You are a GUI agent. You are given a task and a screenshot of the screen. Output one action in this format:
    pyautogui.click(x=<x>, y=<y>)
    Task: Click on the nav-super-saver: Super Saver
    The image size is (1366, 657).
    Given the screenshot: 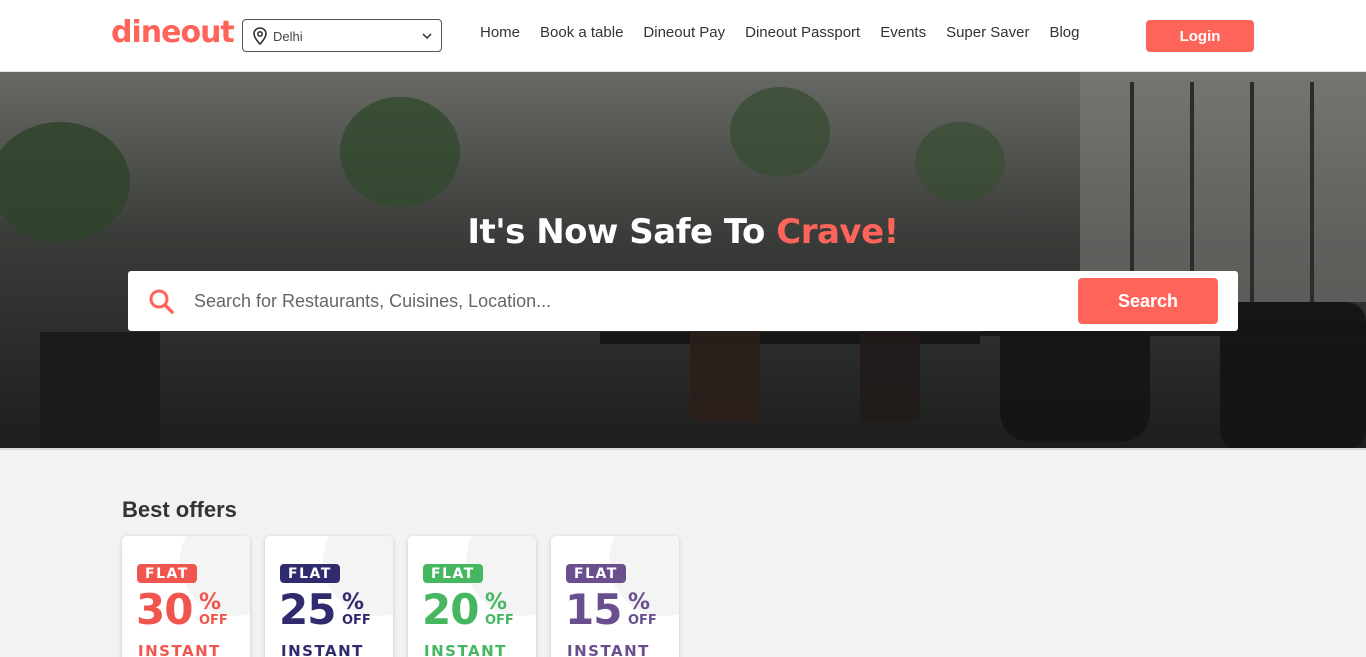 What is the action you would take?
    pyautogui.click(x=987, y=32)
    